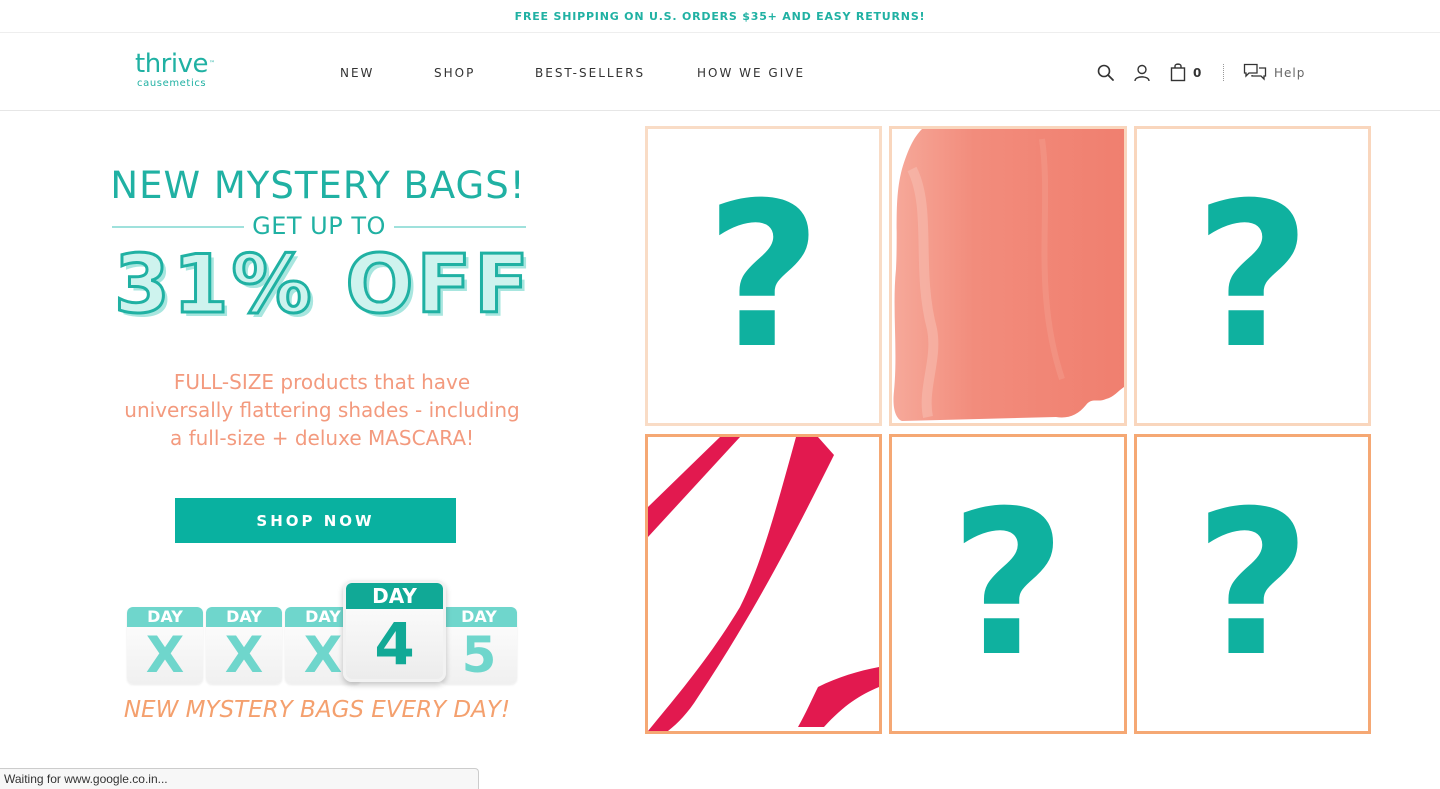  What do you see at coordinates (590, 73) in the screenshot?
I see `nav-item-best-sellers: BEST-SELLERS` at bounding box center [590, 73].